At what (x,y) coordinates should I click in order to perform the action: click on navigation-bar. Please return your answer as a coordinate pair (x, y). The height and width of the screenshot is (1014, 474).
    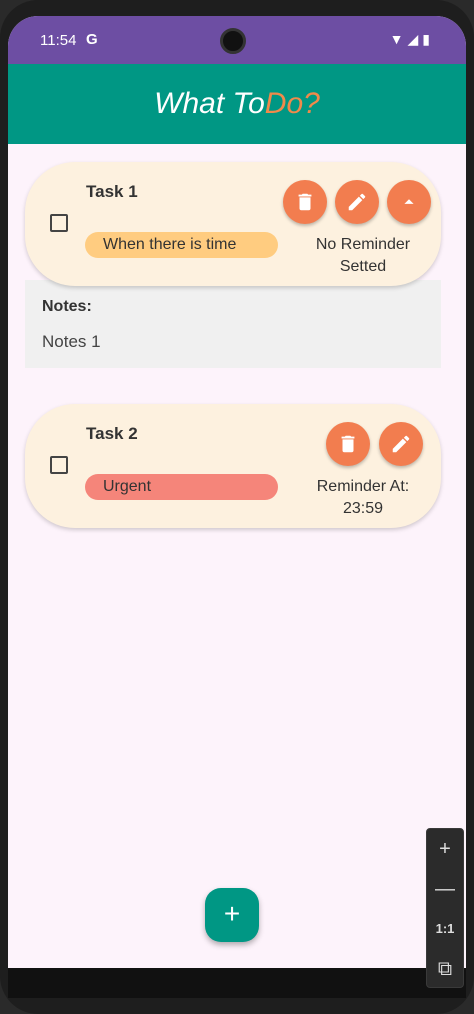
    Looking at the image, I should click on (237, 983).